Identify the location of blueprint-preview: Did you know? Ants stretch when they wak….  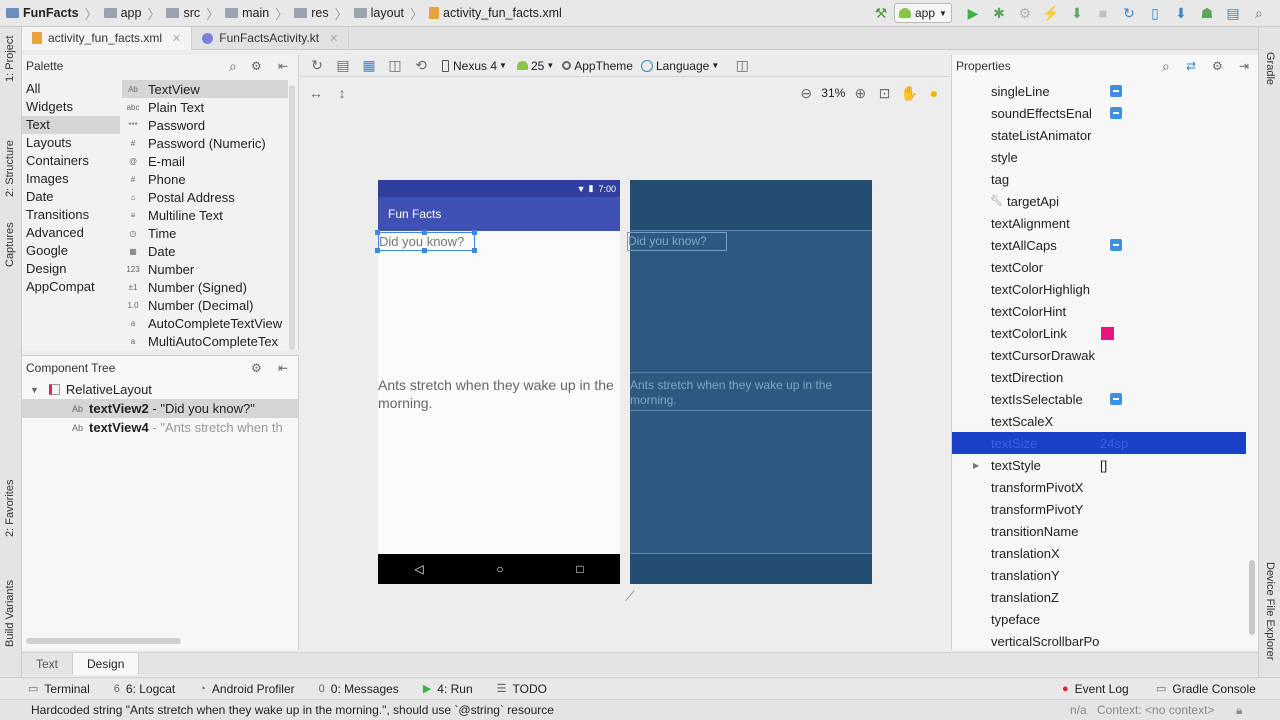
(749, 382).